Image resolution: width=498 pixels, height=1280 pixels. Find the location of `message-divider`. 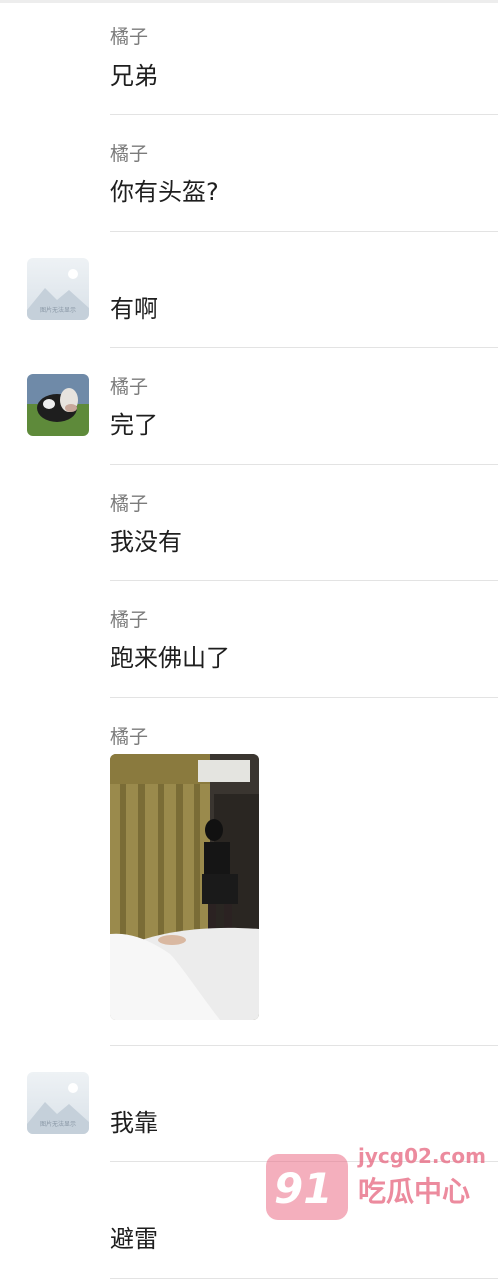

message-divider is located at coordinates (304, 1278).